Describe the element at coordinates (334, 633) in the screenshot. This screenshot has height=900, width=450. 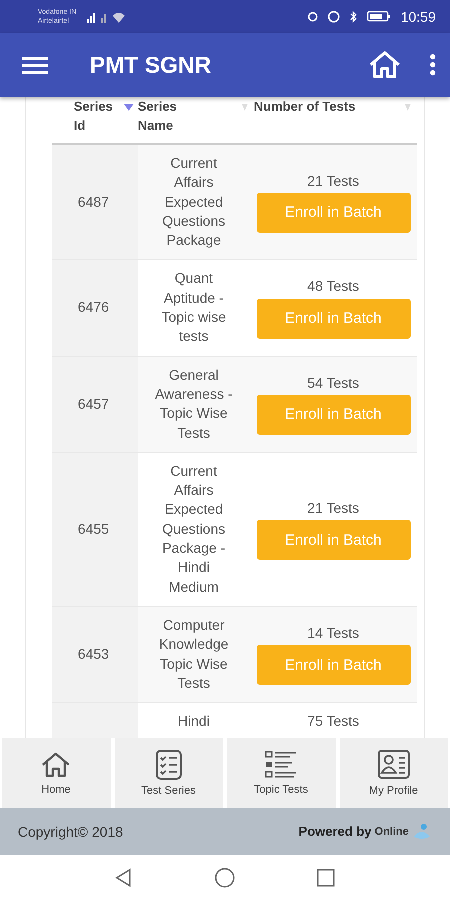
I see `table-cell-text: 14 Tests` at that location.